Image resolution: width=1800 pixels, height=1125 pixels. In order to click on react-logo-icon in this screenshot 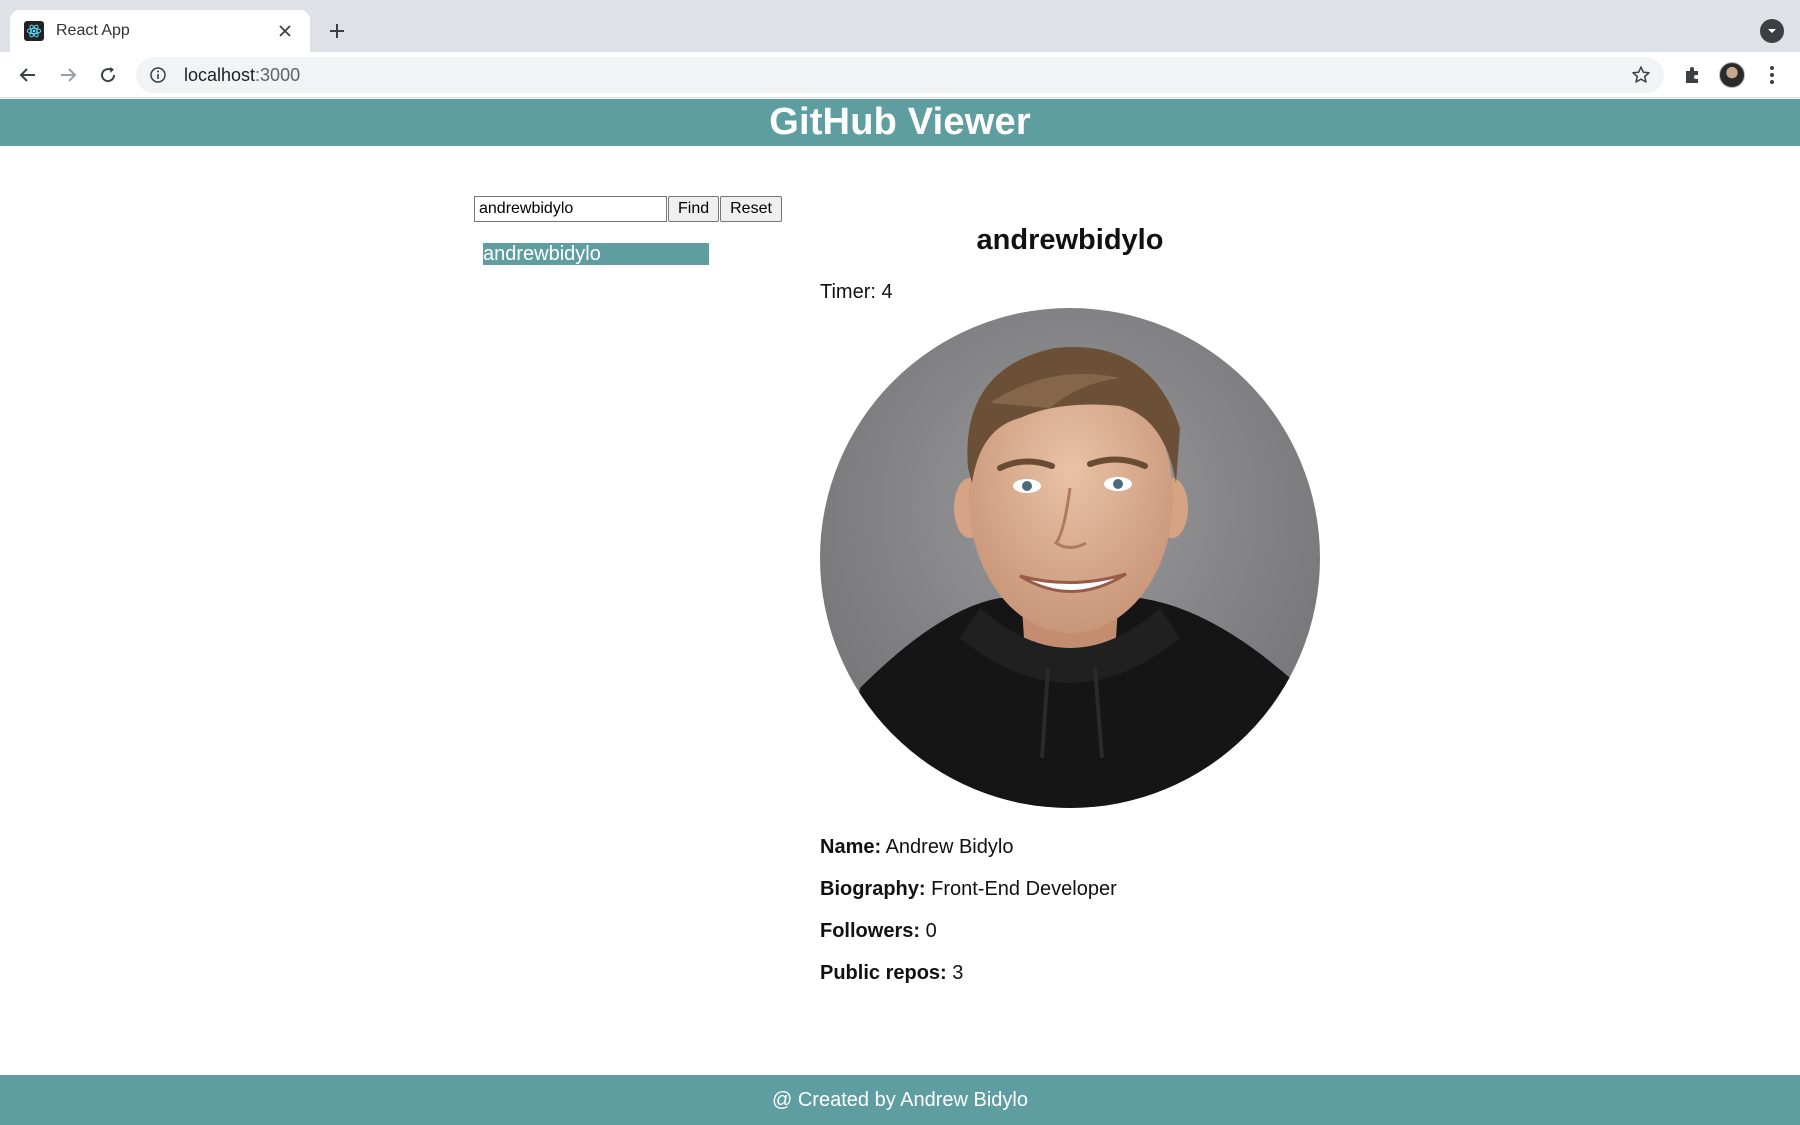, I will do `click(34, 31)`.